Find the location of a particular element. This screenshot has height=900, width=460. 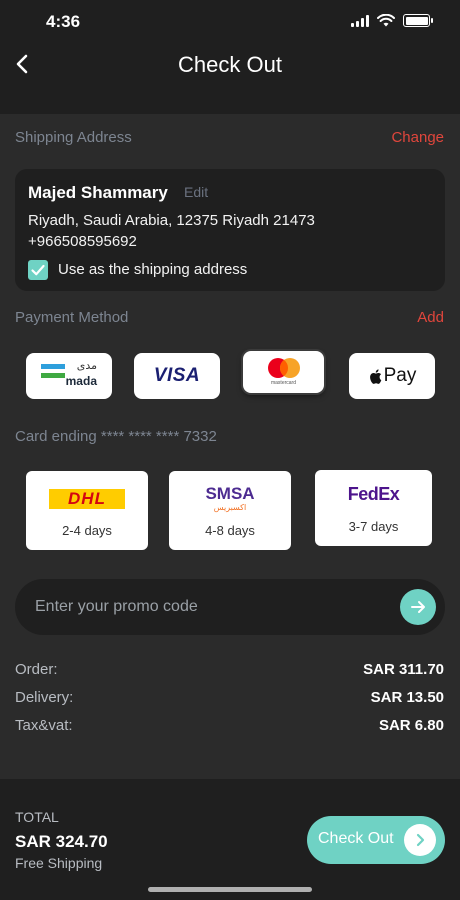

card-ending-text: Card ending **** **** **** 7332 is located at coordinates (116, 436).